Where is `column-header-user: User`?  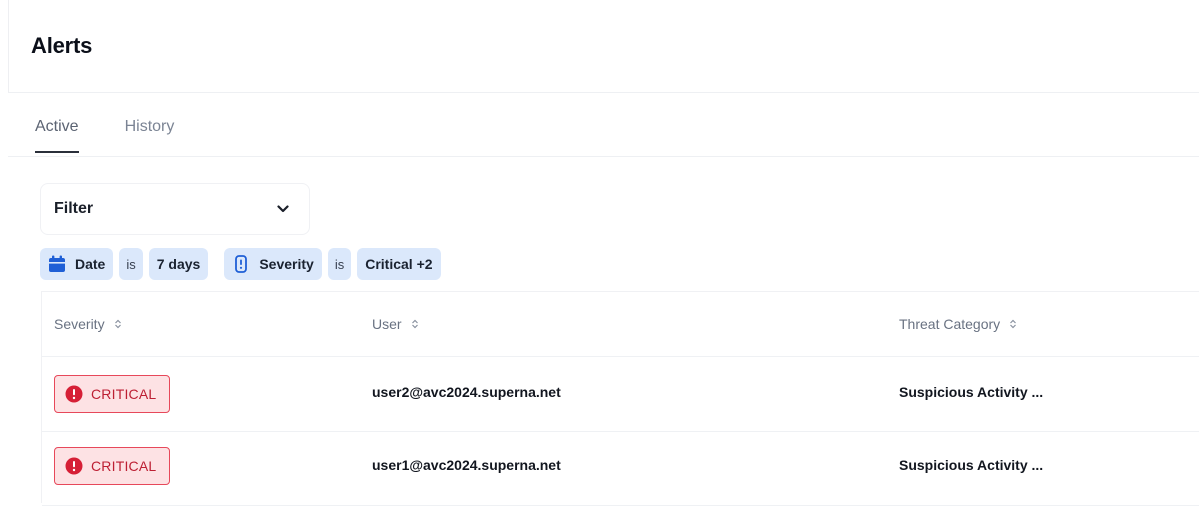 column-header-user: User is located at coordinates (395, 324).